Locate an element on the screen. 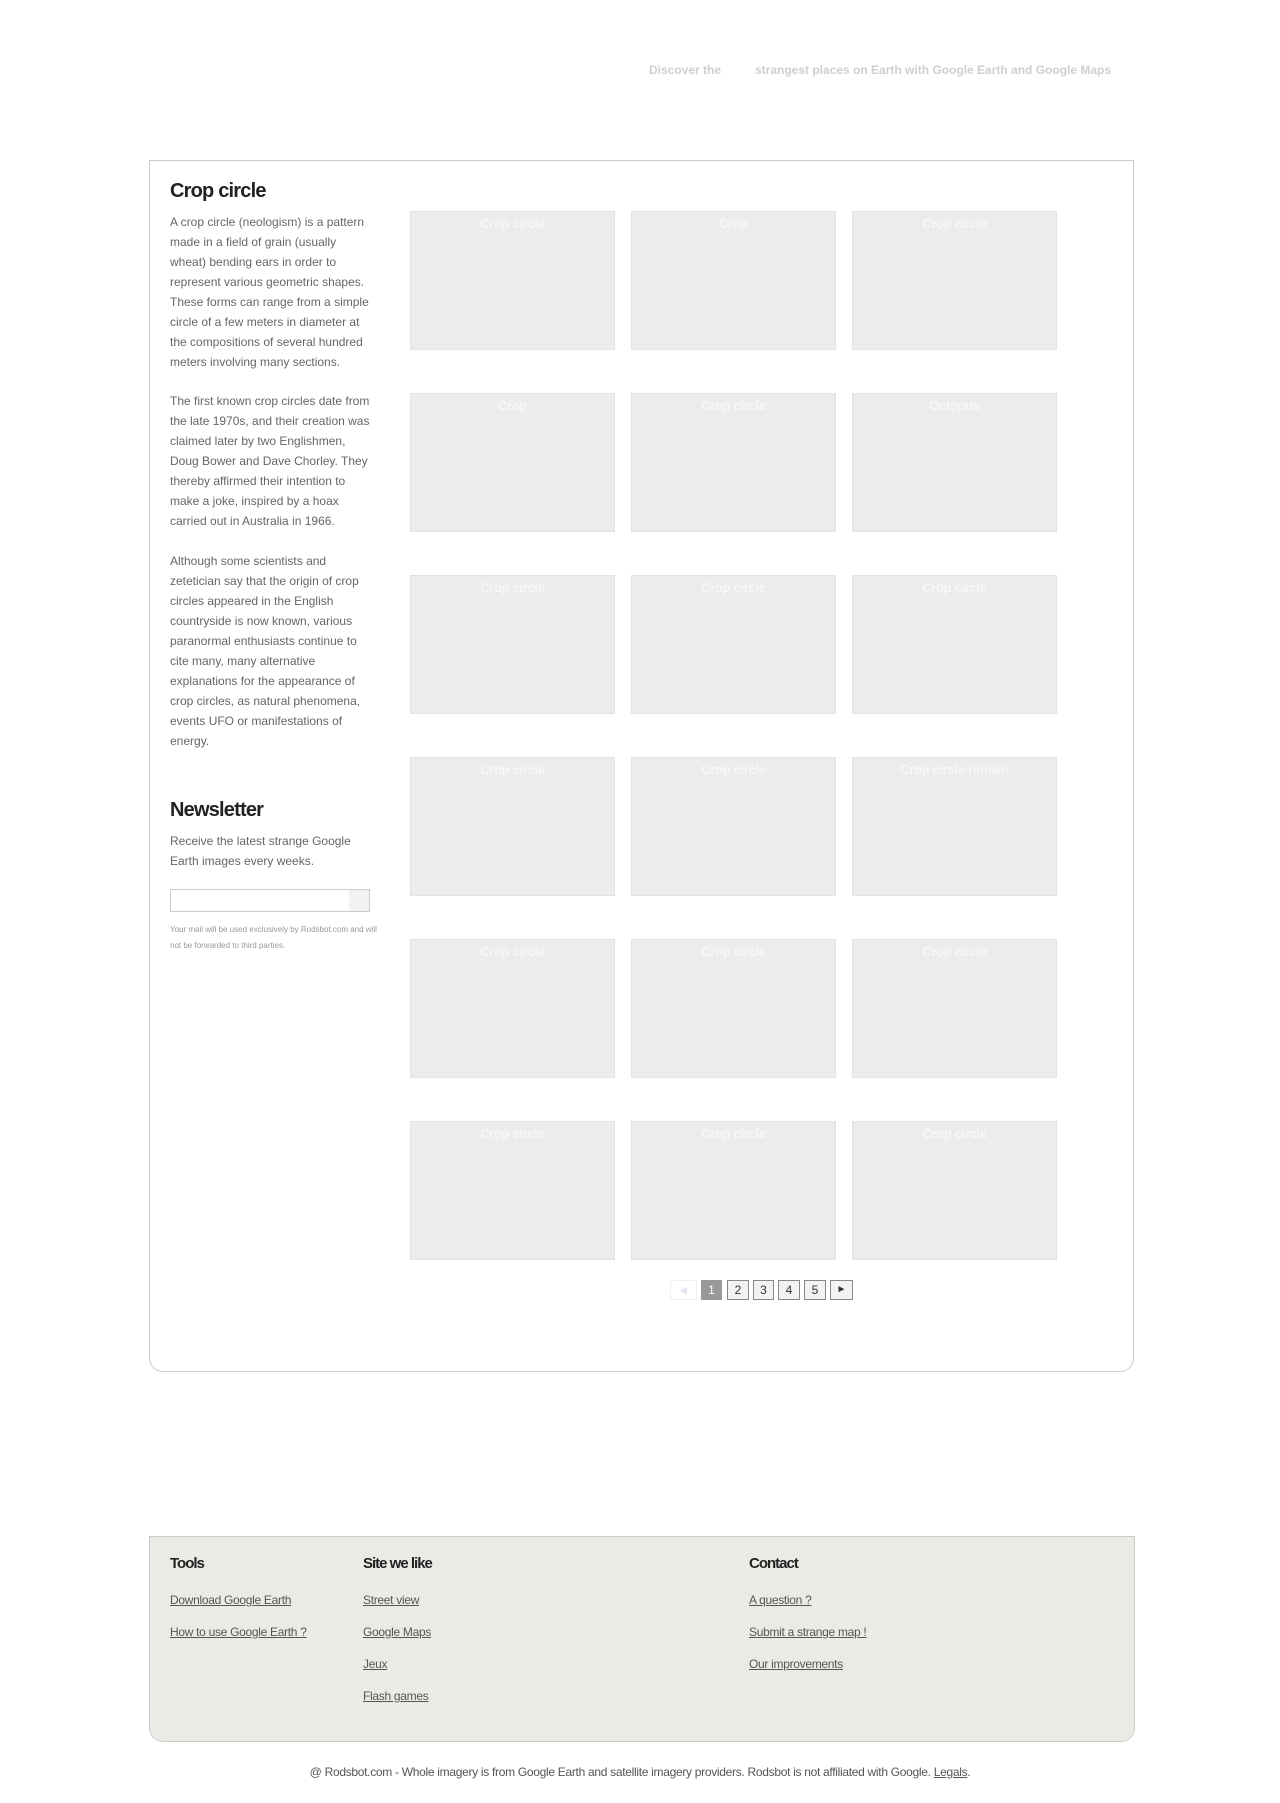 Image resolution: width=1280 pixels, height=1803 pixels. footer-link-download-google-earth: Download Google Earth is located at coordinates (230, 1600).